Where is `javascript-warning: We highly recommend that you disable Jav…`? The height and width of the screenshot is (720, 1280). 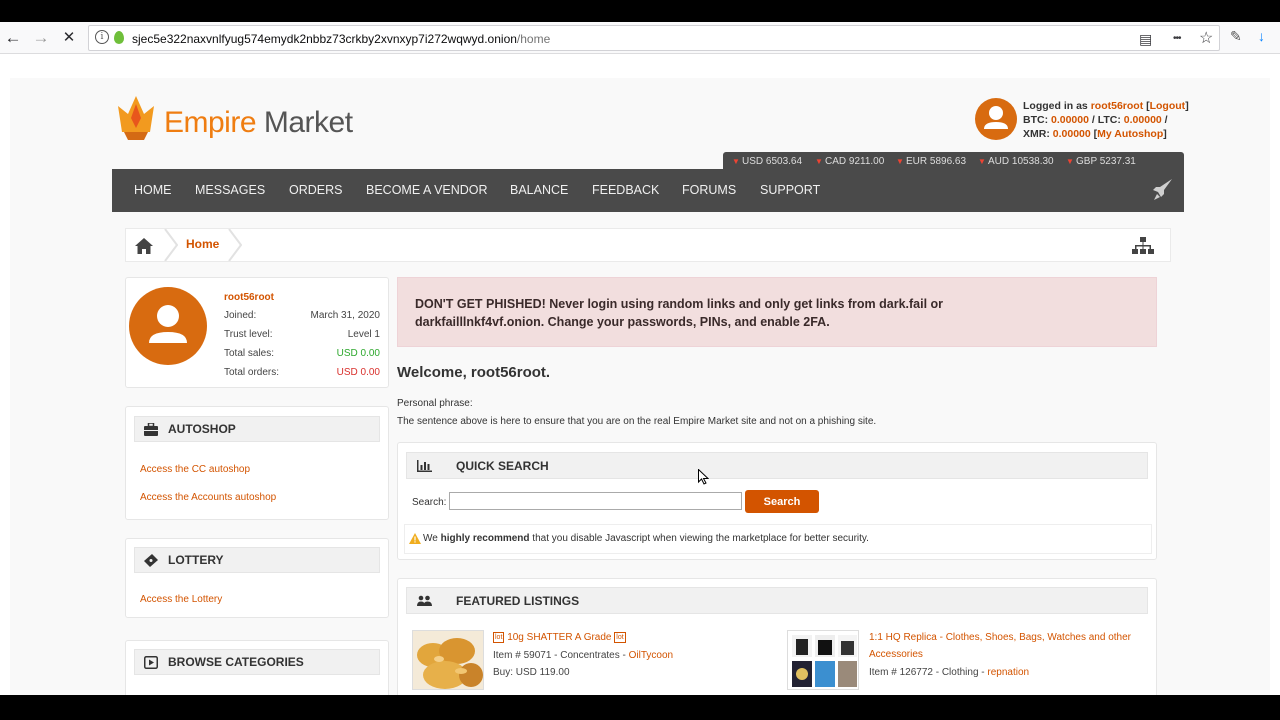 javascript-warning: We highly recommend that you disable Jav… is located at coordinates (778, 539).